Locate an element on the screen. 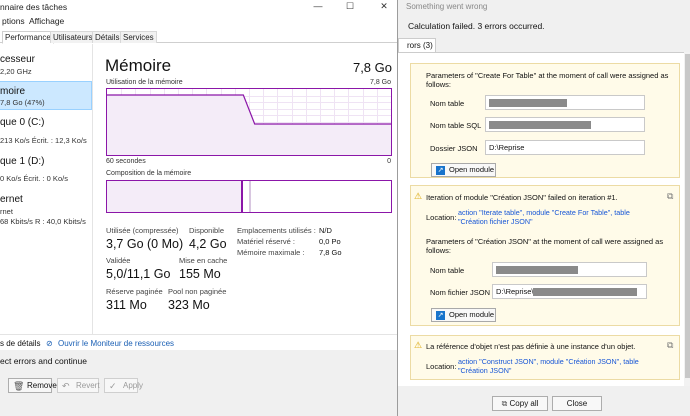 The image size is (690, 416). scrollbar-thumb is located at coordinates (687, 216).